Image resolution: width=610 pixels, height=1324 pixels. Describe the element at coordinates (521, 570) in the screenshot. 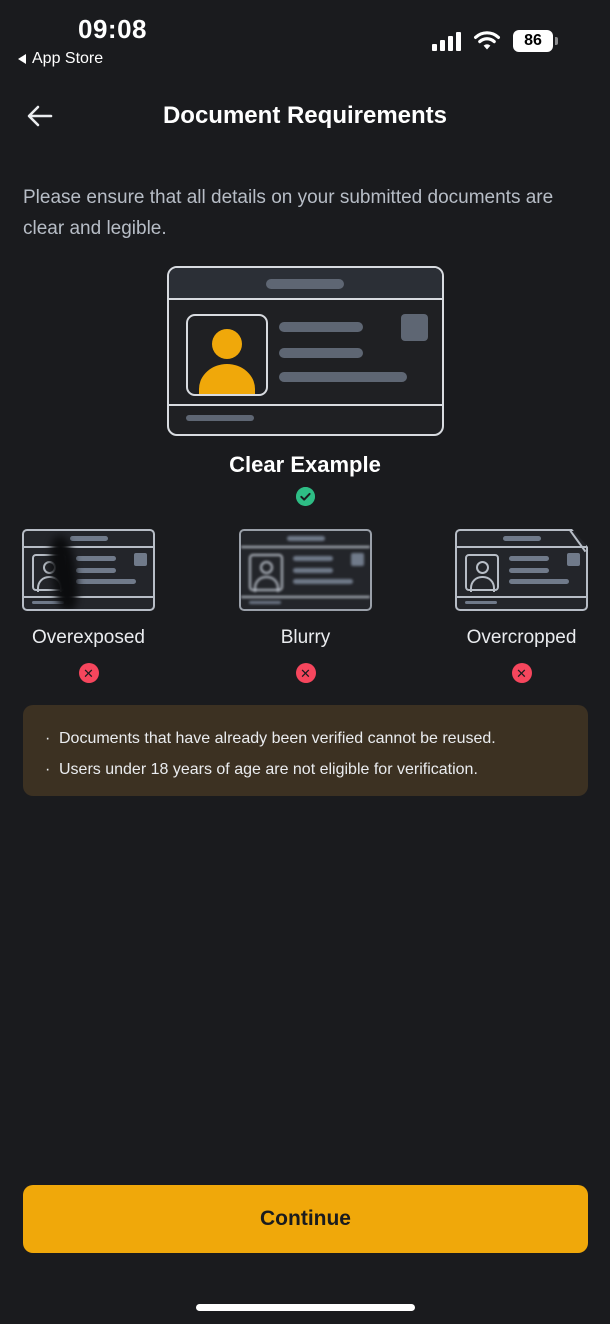

I see `overcropped-card-illustration` at that location.